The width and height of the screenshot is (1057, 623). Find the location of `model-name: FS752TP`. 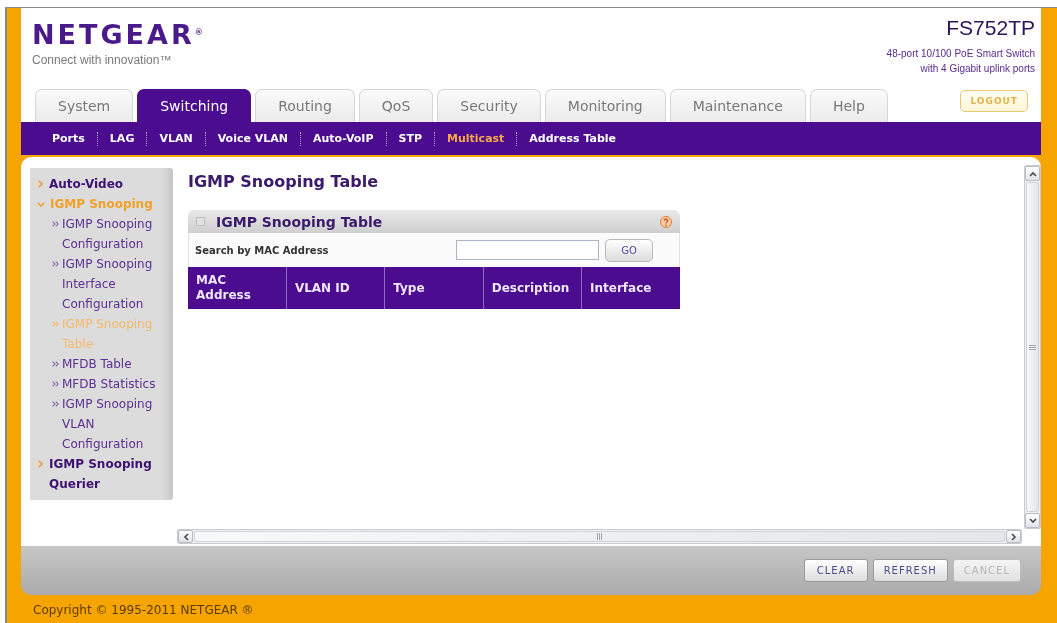

model-name: FS752TP is located at coordinates (990, 28).